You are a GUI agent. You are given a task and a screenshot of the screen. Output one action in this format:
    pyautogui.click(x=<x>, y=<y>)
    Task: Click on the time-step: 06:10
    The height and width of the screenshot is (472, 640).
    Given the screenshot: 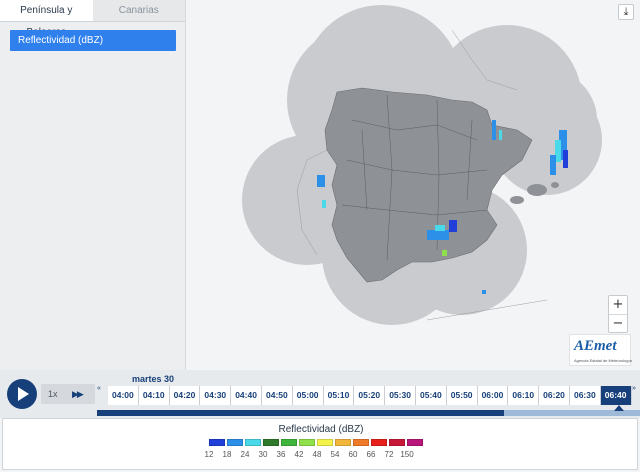 What is the action you would take?
    pyautogui.click(x=524, y=395)
    